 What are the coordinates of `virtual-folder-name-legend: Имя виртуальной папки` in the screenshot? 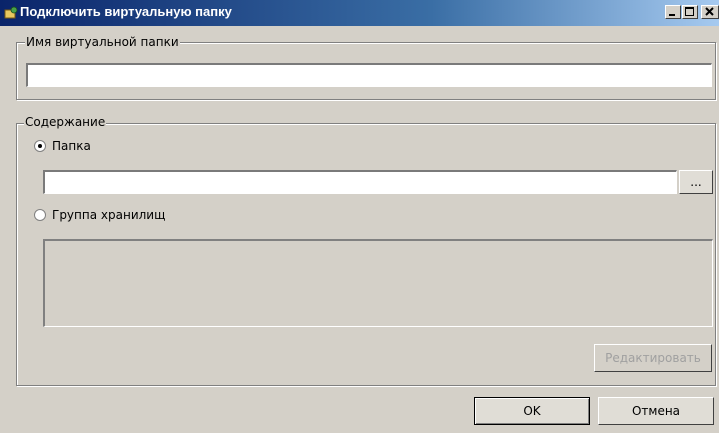 It's located at (102, 42).